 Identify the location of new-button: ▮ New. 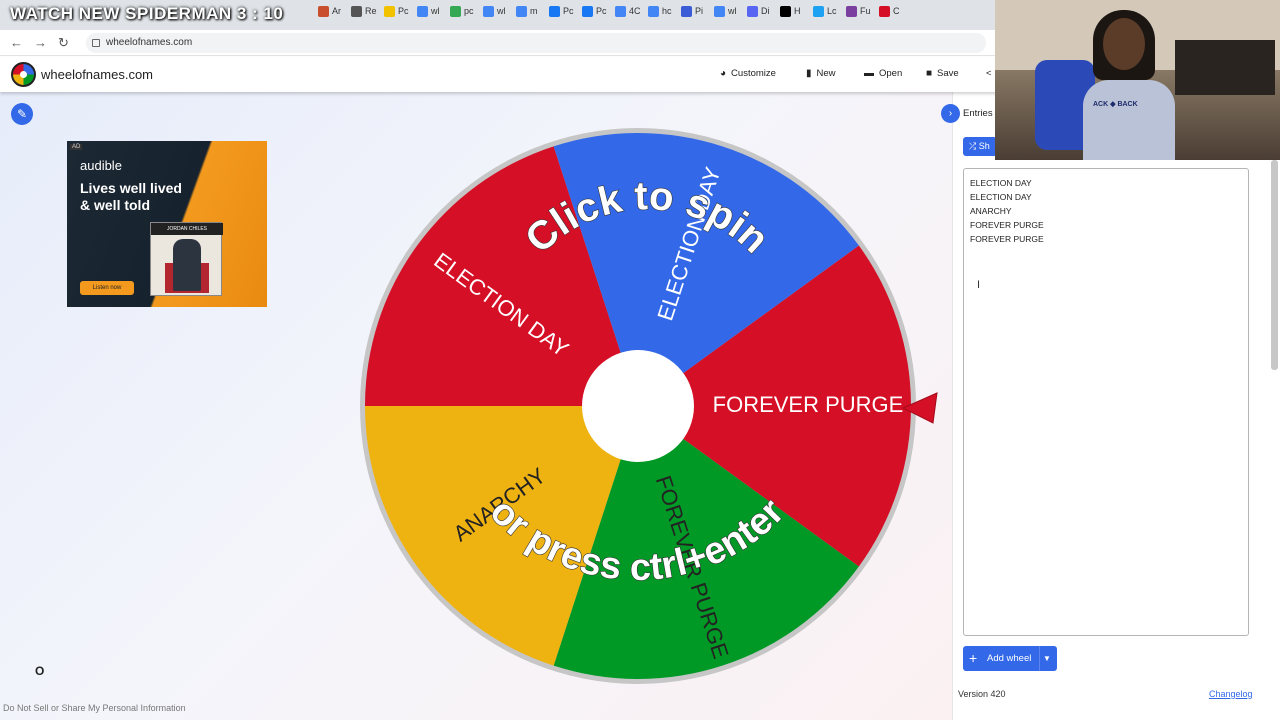
(821, 73).